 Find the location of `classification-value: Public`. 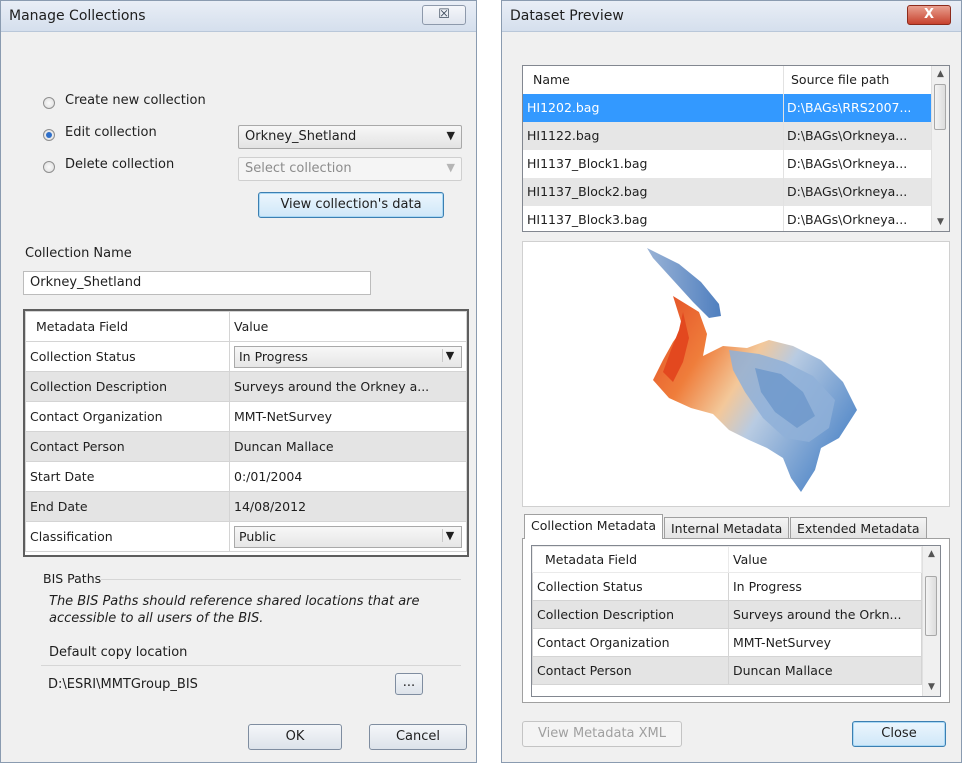

classification-value: Public is located at coordinates (257, 536).